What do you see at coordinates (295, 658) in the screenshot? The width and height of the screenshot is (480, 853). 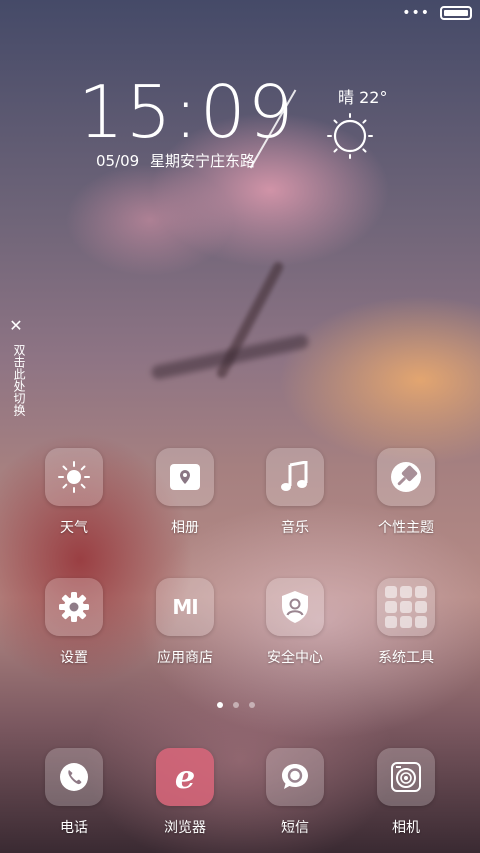 I see `app-label: 安全中心` at bounding box center [295, 658].